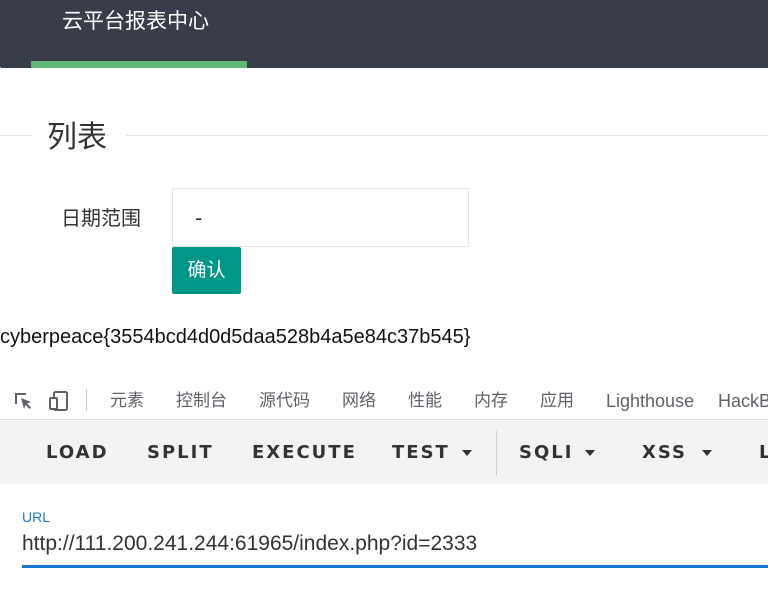 The width and height of the screenshot is (768, 601). I want to click on nav-active-indicator, so click(139, 64).